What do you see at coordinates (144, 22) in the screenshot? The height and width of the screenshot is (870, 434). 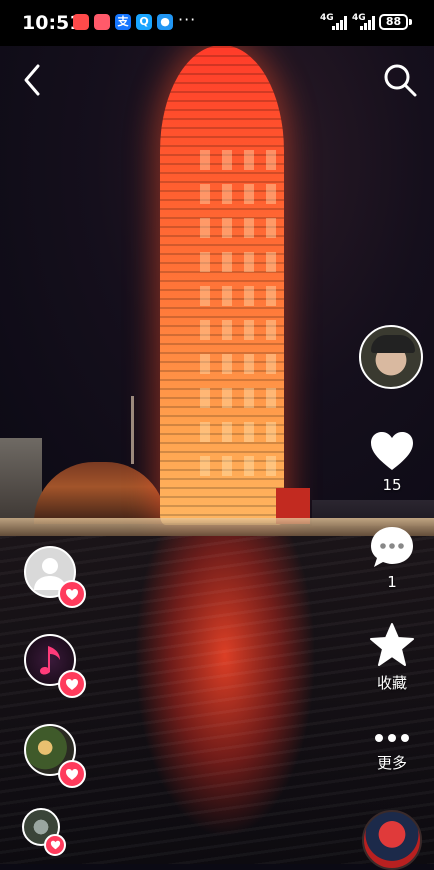 I see `search-app-icon: Q` at bounding box center [144, 22].